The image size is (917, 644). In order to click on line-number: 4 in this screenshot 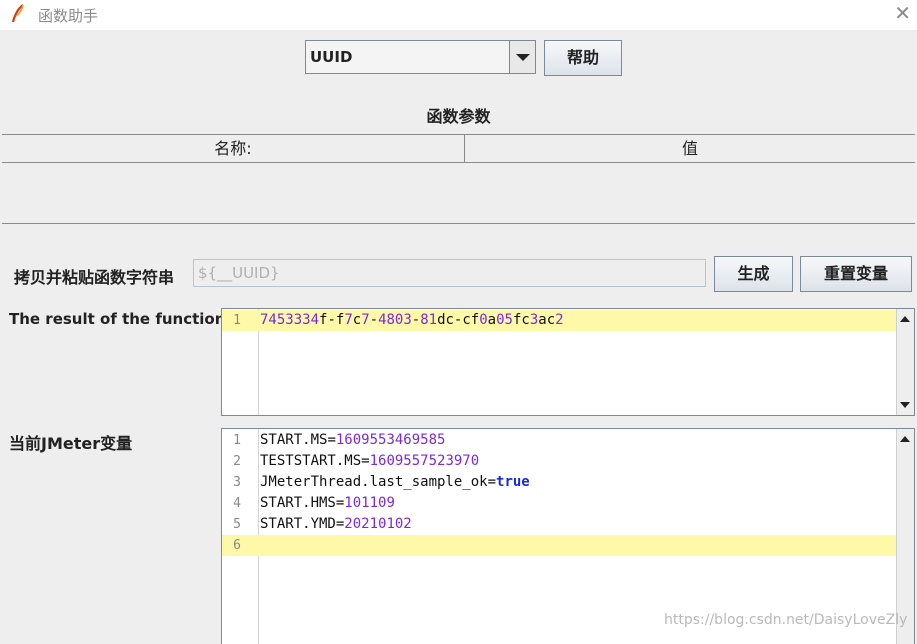, I will do `click(237, 503)`.